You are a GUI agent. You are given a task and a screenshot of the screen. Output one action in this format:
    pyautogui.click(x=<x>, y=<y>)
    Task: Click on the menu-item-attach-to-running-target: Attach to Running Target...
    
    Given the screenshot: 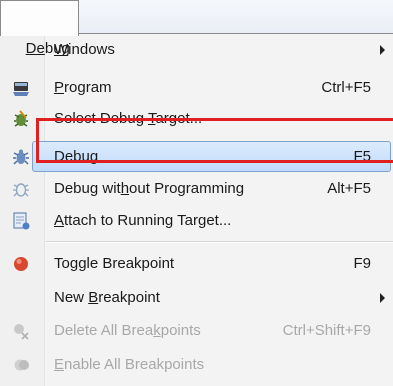 What is the action you would take?
    pyautogui.click(x=196, y=220)
    